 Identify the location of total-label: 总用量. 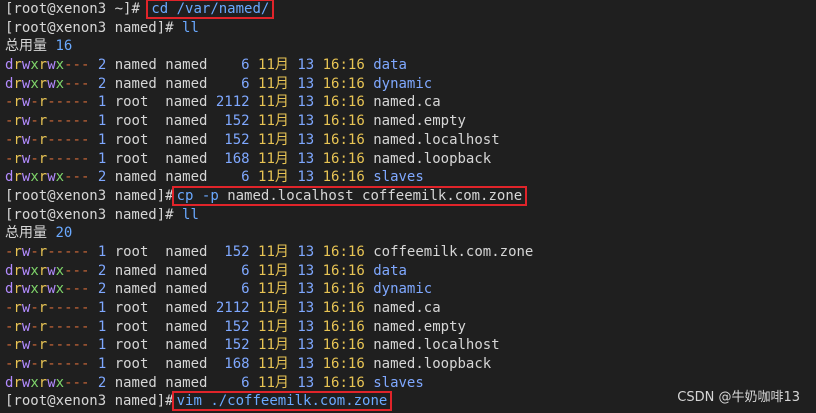
(26, 46).